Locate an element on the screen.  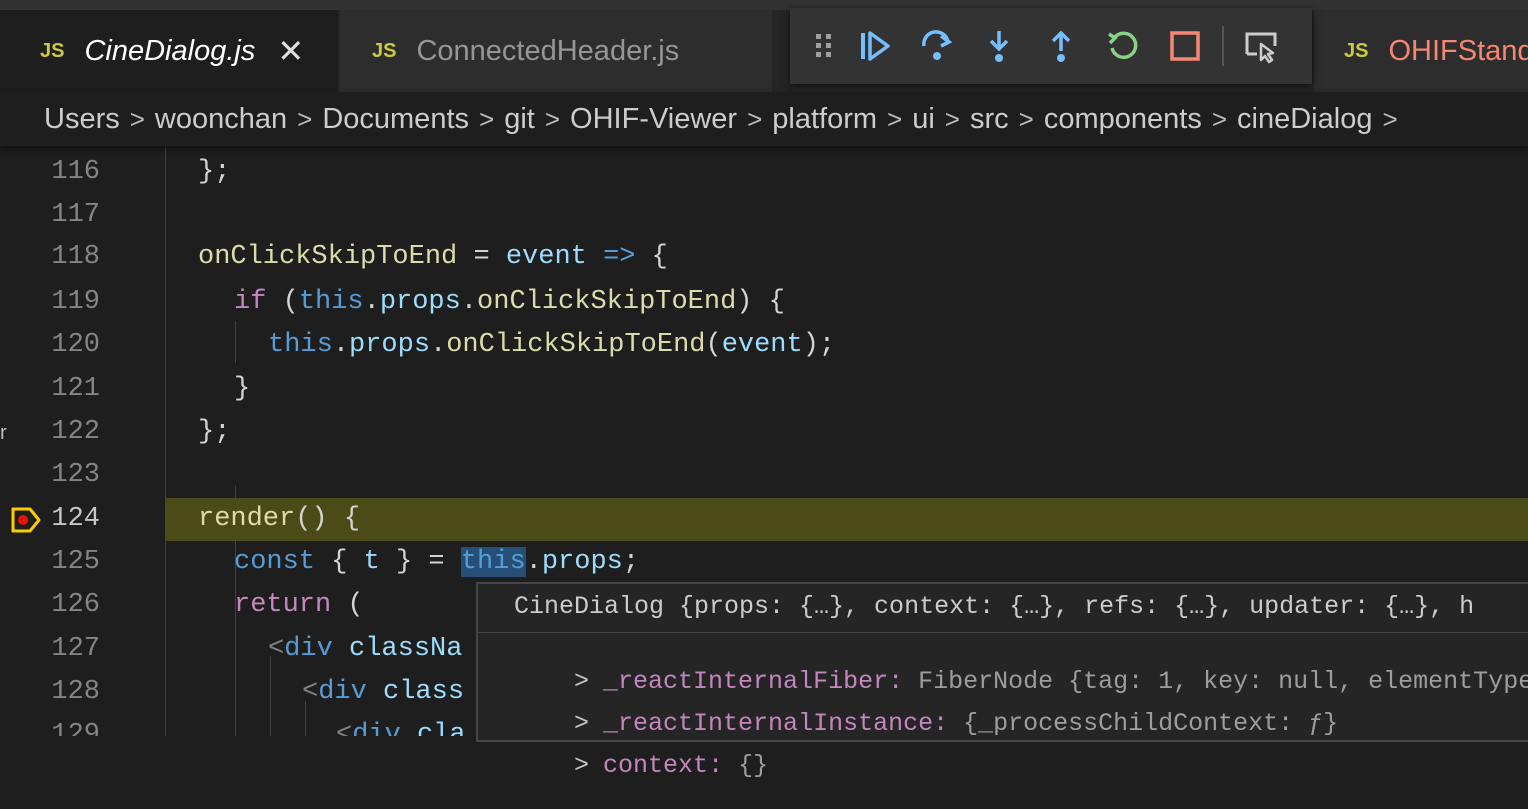
close-icon: ✕ is located at coordinates (290, 51).